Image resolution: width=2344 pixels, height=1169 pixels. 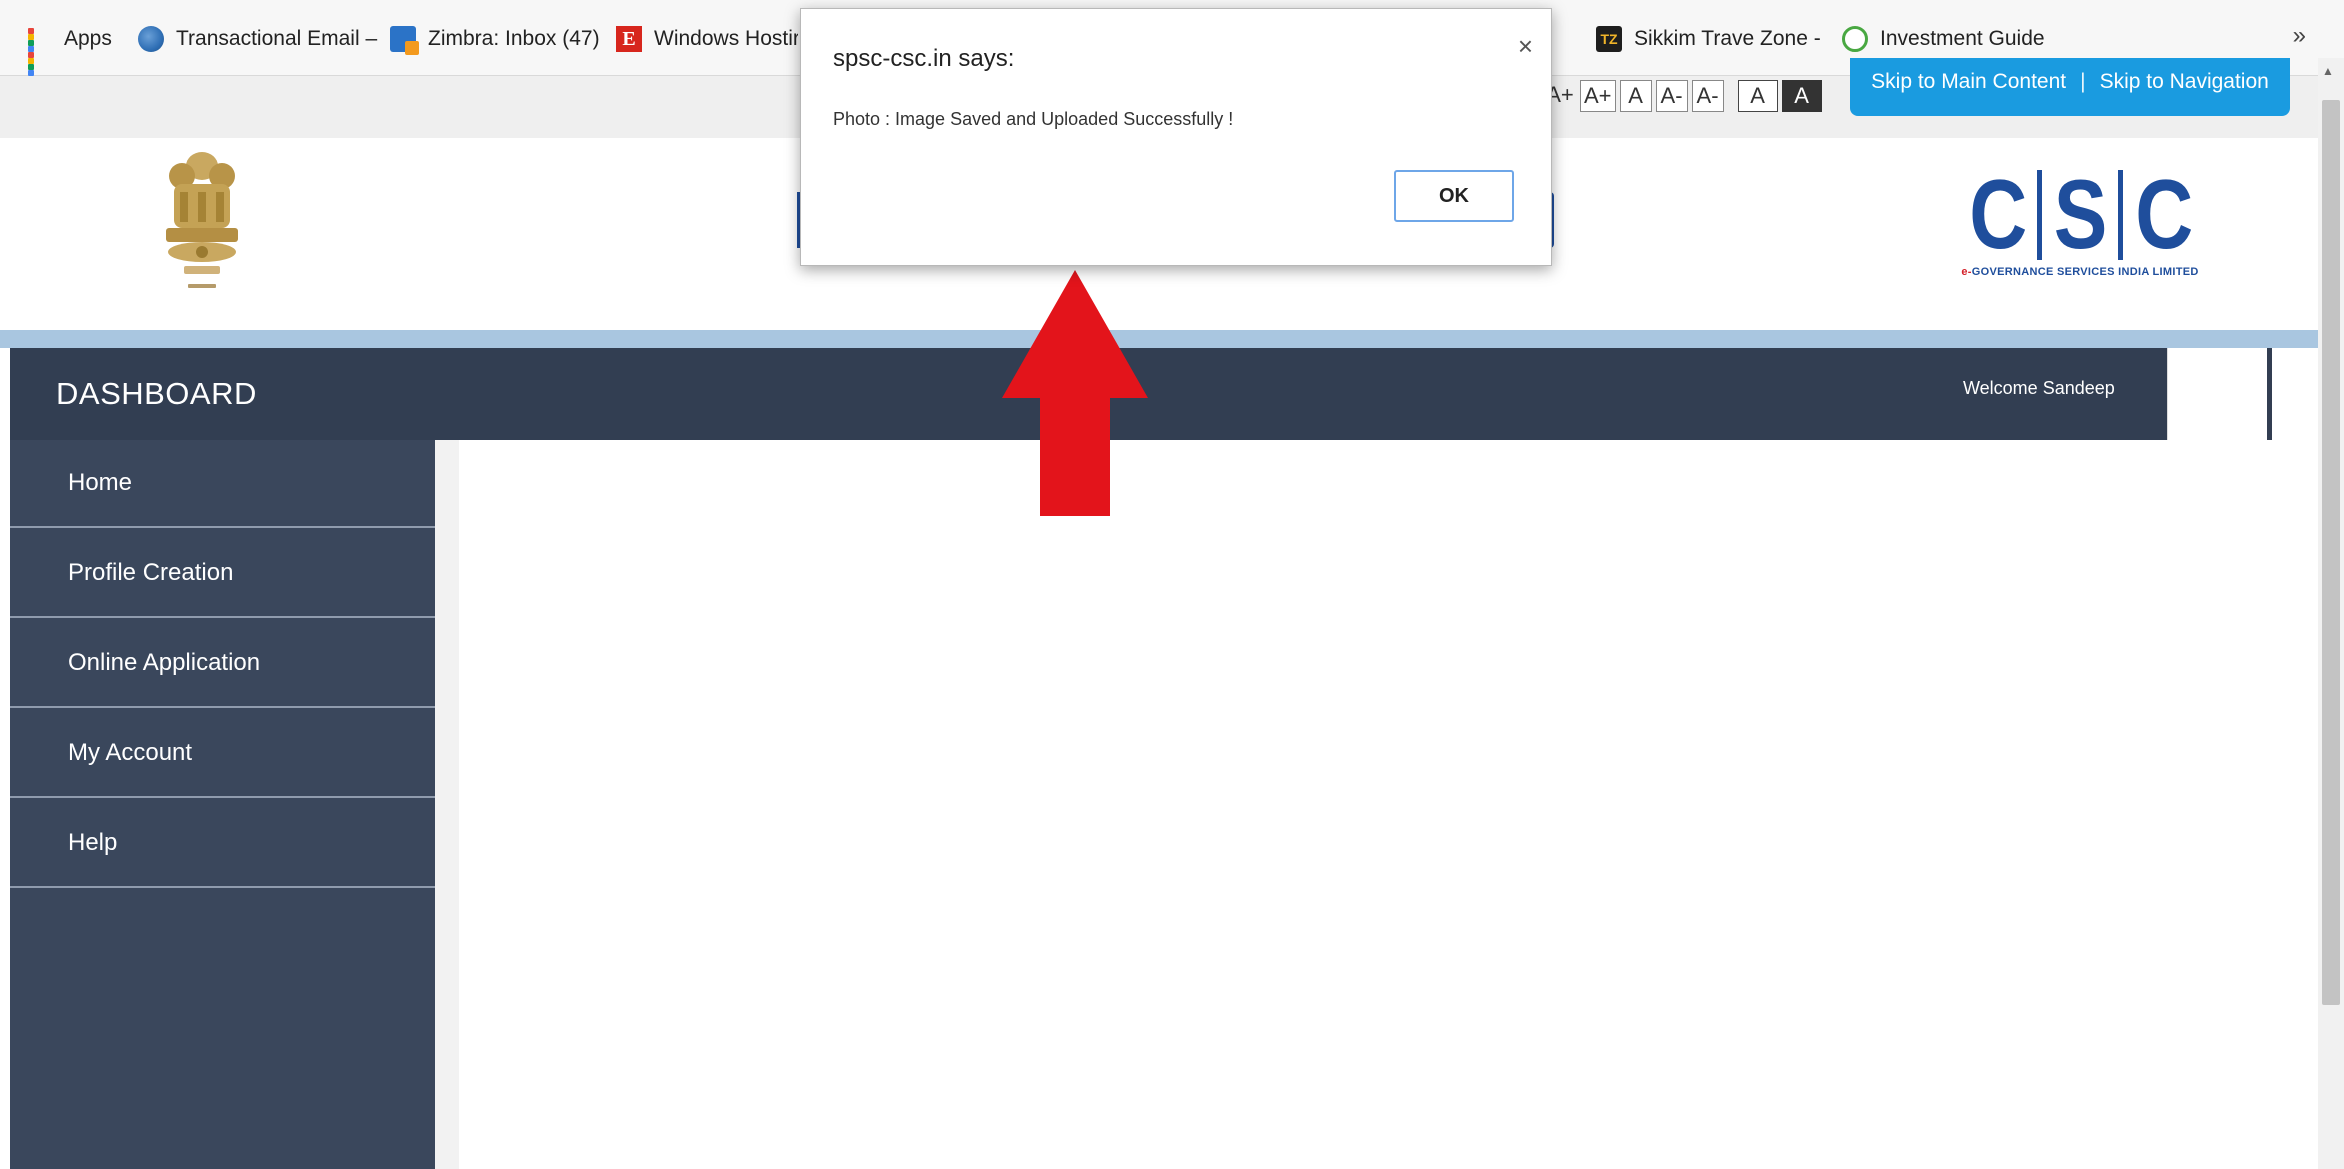 What do you see at coordinates (1801, 96) in the screenshot?
I see `contrast-dark-button: A` at bounding box center [1801, 96].